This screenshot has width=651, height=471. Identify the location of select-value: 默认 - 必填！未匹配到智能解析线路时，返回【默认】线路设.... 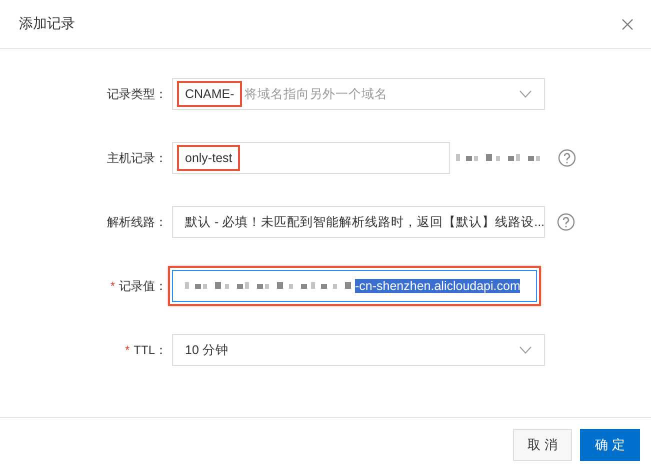
(365, 222).